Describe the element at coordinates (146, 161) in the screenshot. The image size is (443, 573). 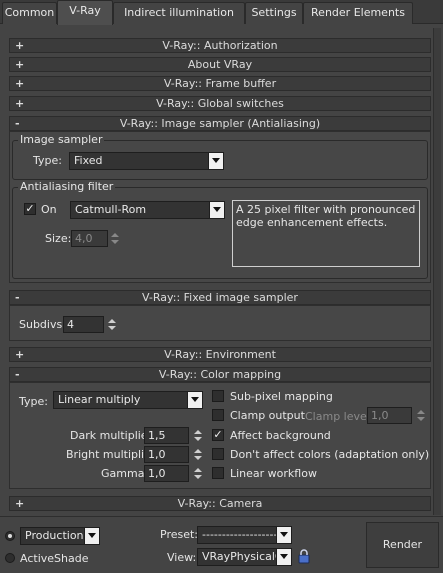
I see `sampler-type-dropdown: Fixed` at that location.